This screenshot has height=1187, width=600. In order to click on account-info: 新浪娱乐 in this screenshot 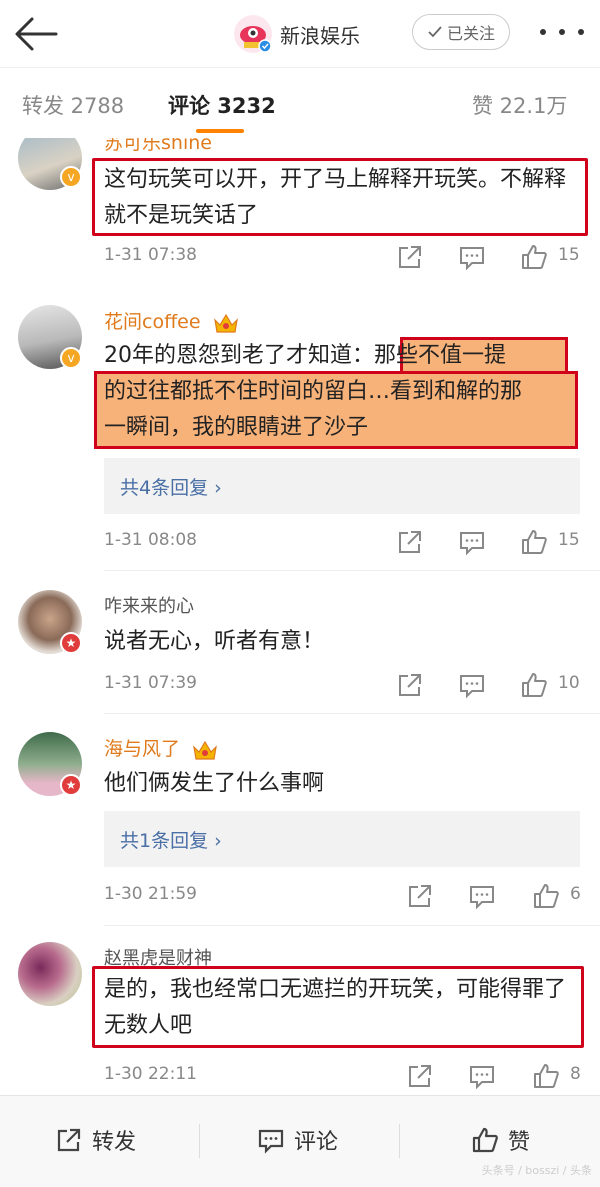, I will do `click(297, 34)`.